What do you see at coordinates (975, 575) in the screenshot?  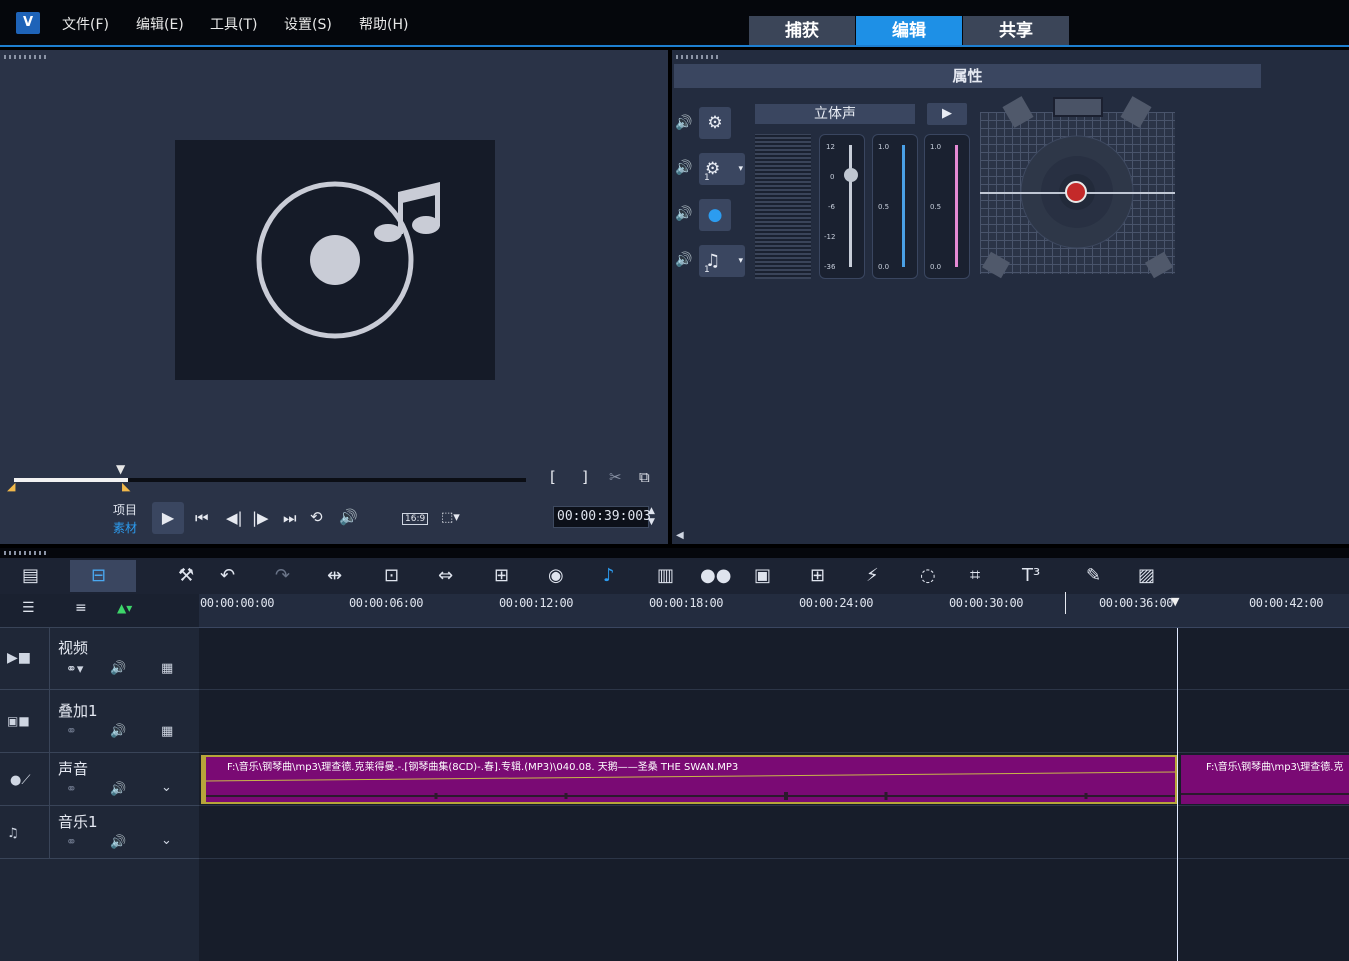 I see `pan-zoom-icon: ⌗` at bounding box center [975, 575].